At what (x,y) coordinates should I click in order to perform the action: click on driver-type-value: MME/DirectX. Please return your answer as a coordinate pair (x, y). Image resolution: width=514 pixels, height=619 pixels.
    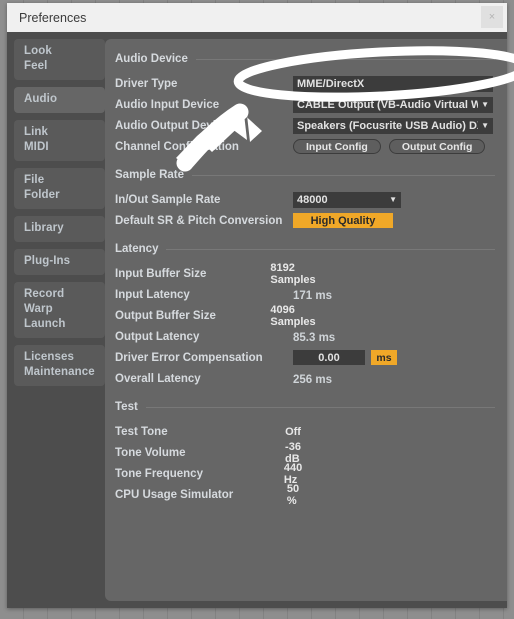
    Looking at the image, I should click on (331, 83).